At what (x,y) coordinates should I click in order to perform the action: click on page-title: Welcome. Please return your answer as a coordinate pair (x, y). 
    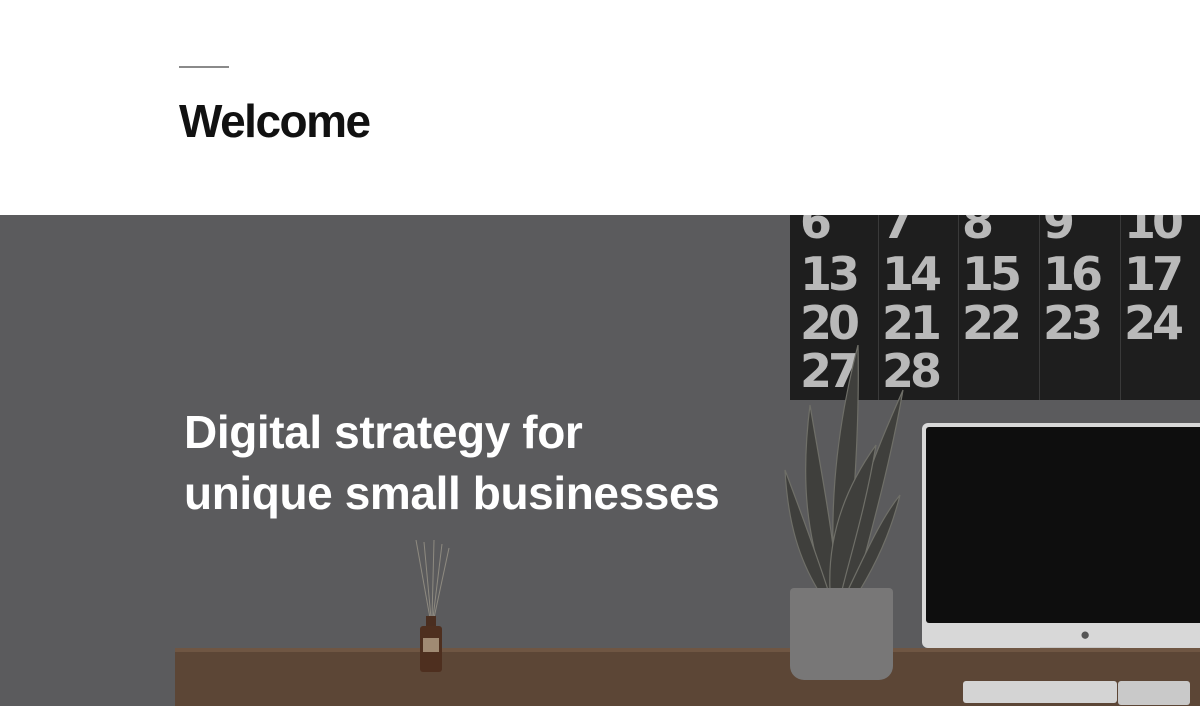
    Looking at the image, I should click on (275, 121).